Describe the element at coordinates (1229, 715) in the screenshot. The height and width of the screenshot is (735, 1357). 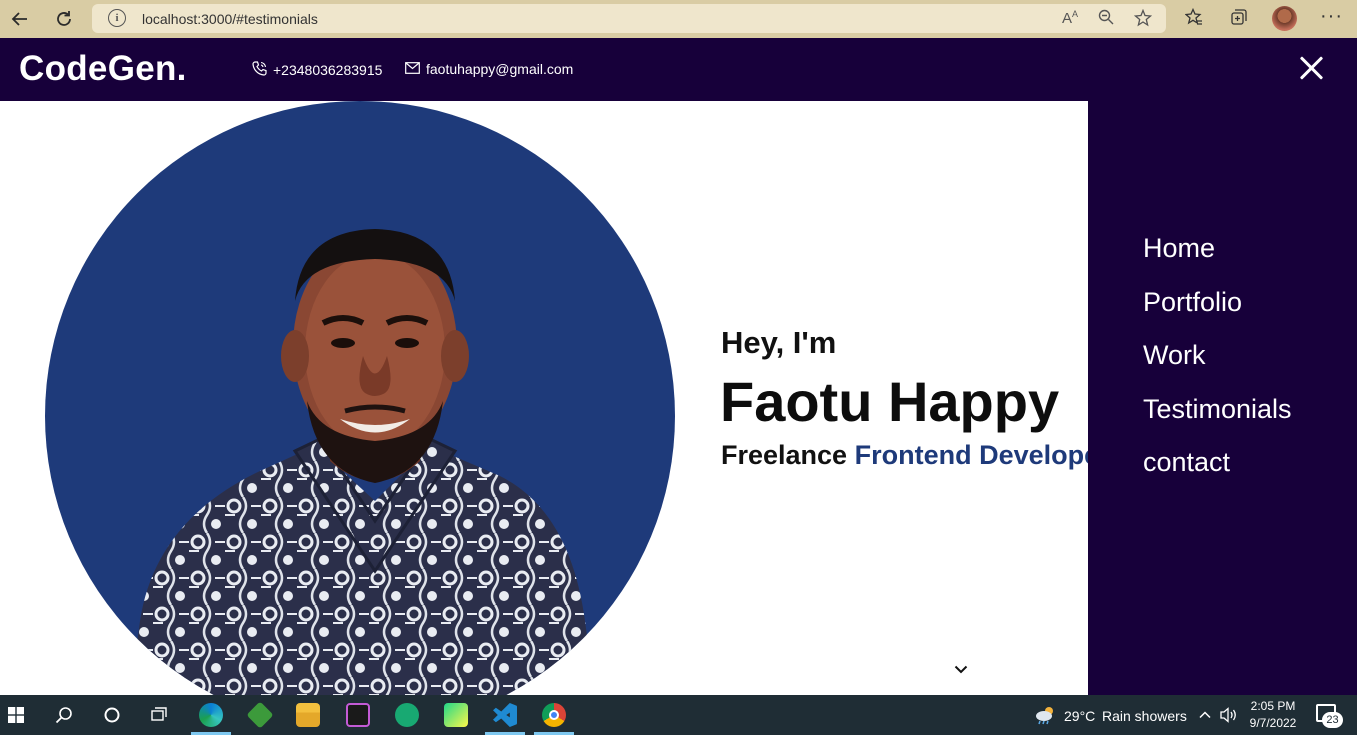
I see `volume-icon` at that location.